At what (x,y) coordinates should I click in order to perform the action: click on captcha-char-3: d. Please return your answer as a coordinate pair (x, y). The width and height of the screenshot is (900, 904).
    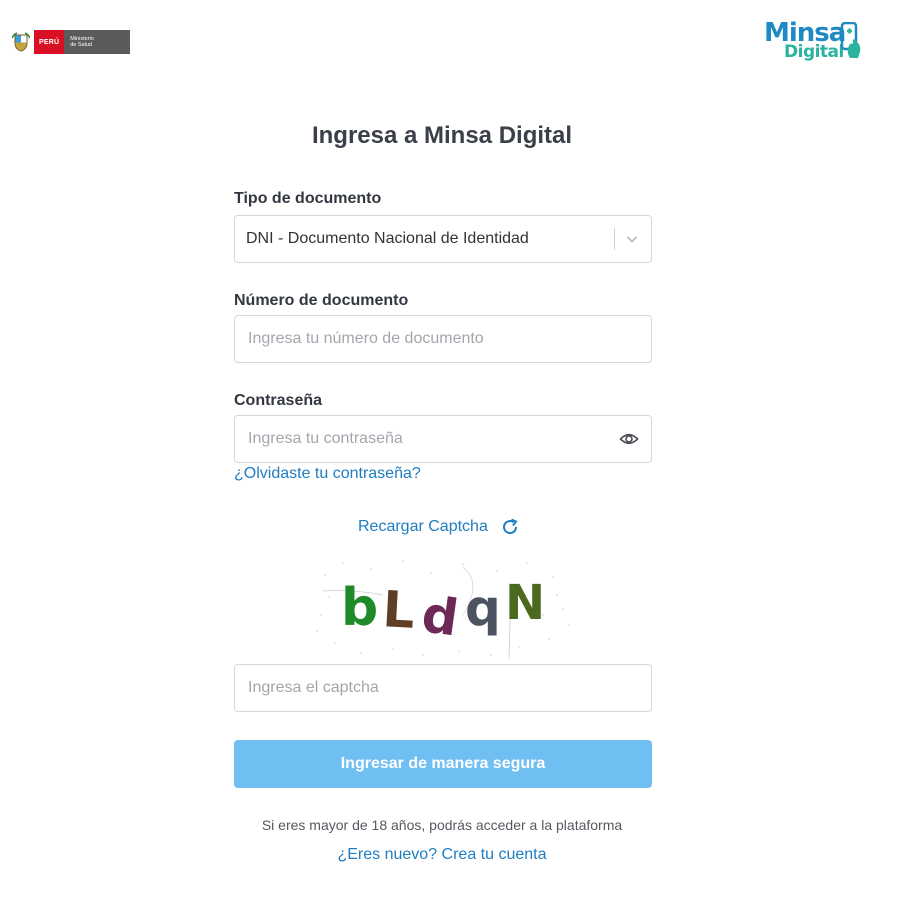
    Looking at the image, I should click on (440, 616).